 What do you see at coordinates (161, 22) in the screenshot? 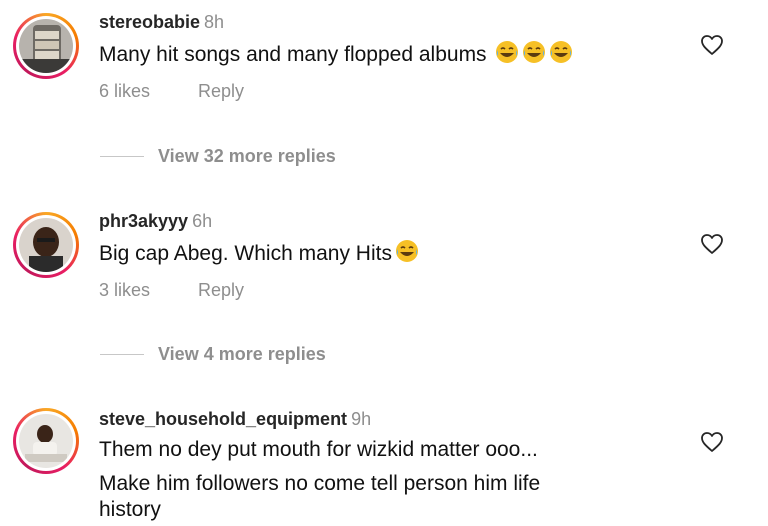
I see `comment-username: stereobabie 8h` at bounding box center [161, 22].